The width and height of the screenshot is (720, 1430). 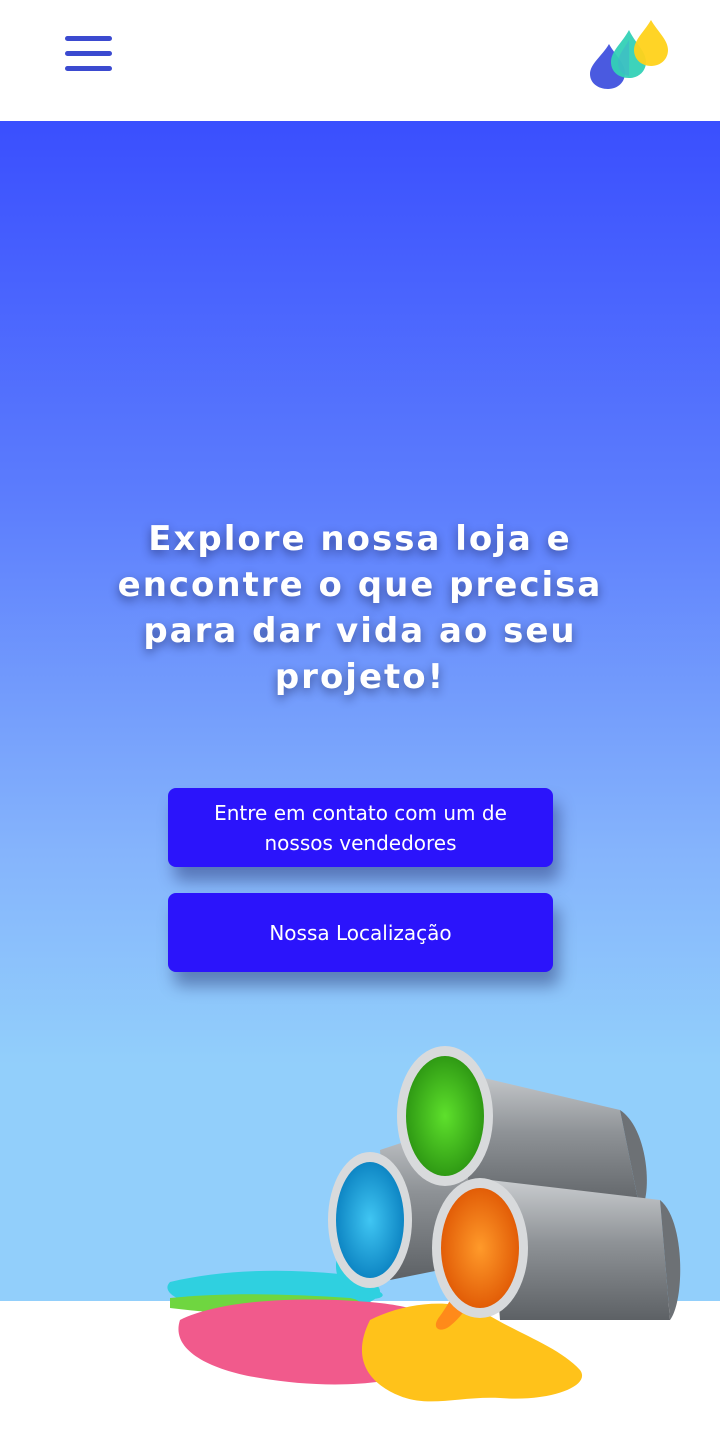 I want to click on top-header, so click(x=360, y=60).